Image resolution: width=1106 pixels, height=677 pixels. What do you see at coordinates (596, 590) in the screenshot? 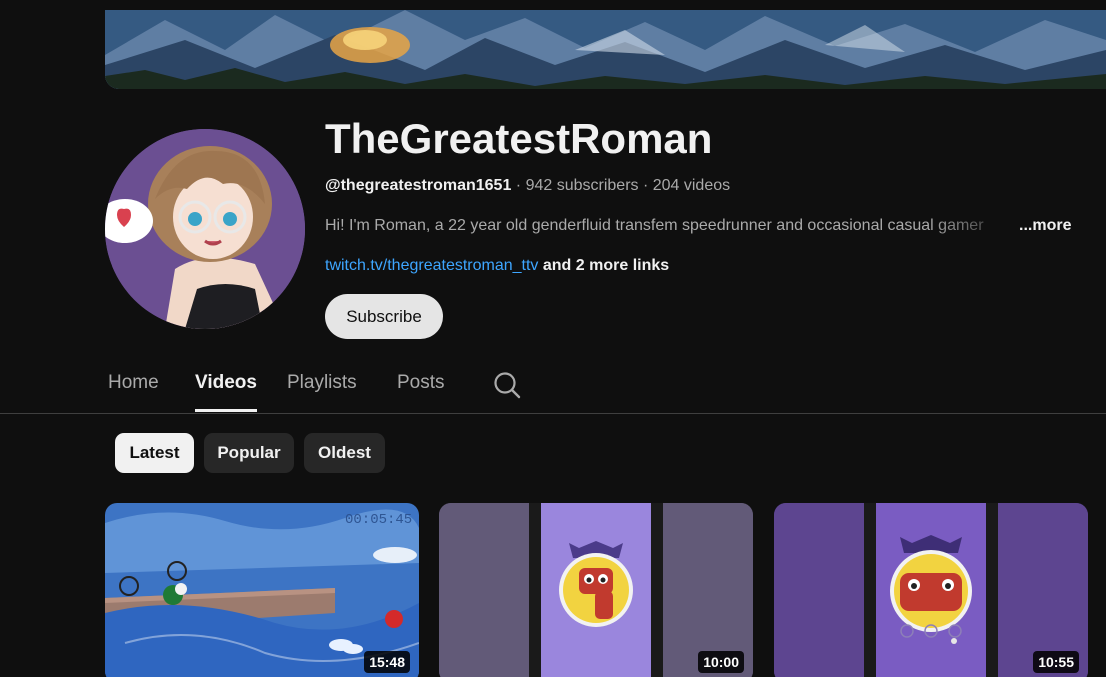
I see `video-thumbnail-2: 10:00` at bounding box center [596, 590].